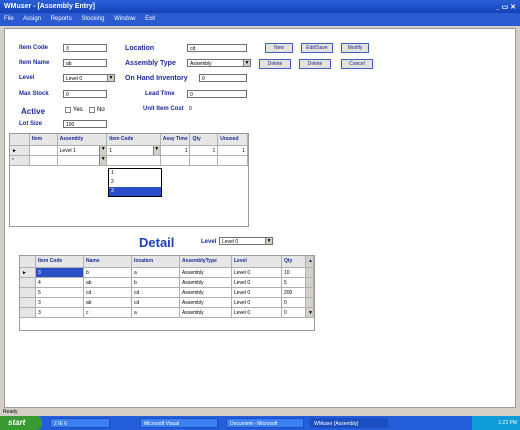  Describe the element at coordinates (124, 19) in the screenshot. I see `menu-window: Window` at that location.